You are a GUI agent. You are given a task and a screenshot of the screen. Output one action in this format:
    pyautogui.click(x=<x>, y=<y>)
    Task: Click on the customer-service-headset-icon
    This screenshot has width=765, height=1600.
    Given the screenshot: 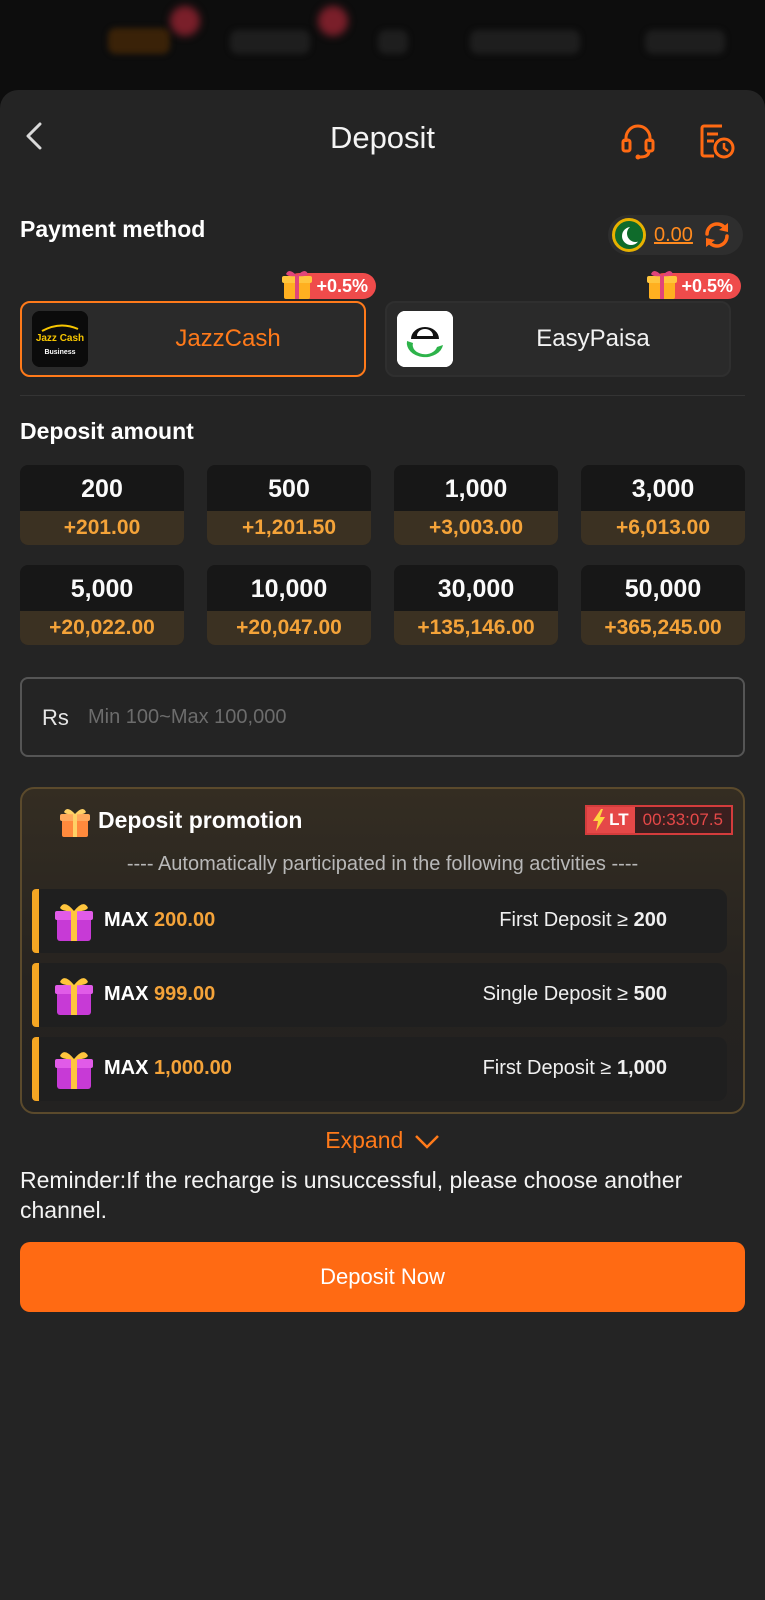 What is the action you would take?
    pyautogui.click(x=638, y=140)
    